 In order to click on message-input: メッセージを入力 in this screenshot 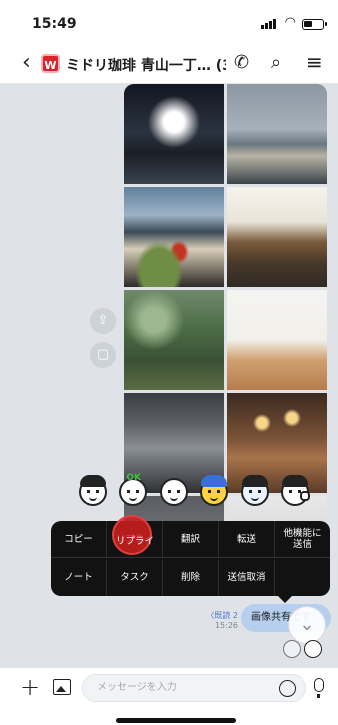, I will do `click(194, 688)`.